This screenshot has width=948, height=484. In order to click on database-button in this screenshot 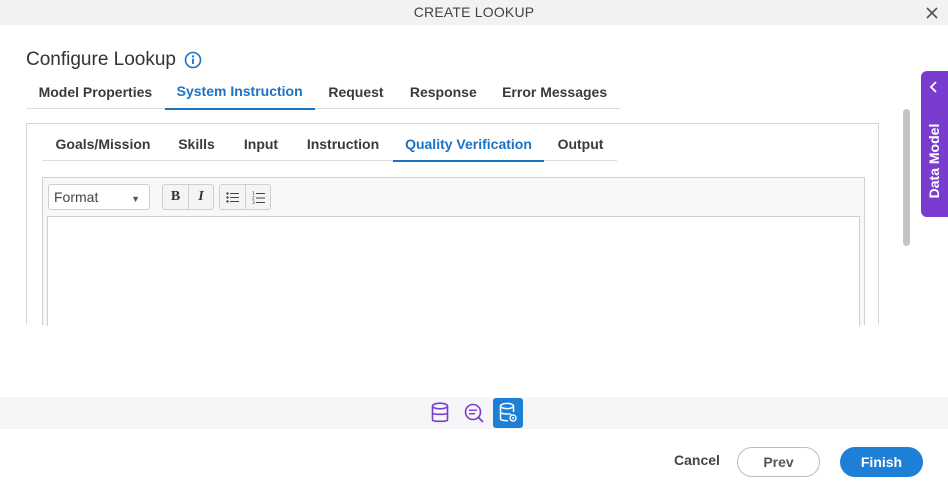, I will do `click(440, 413)`.